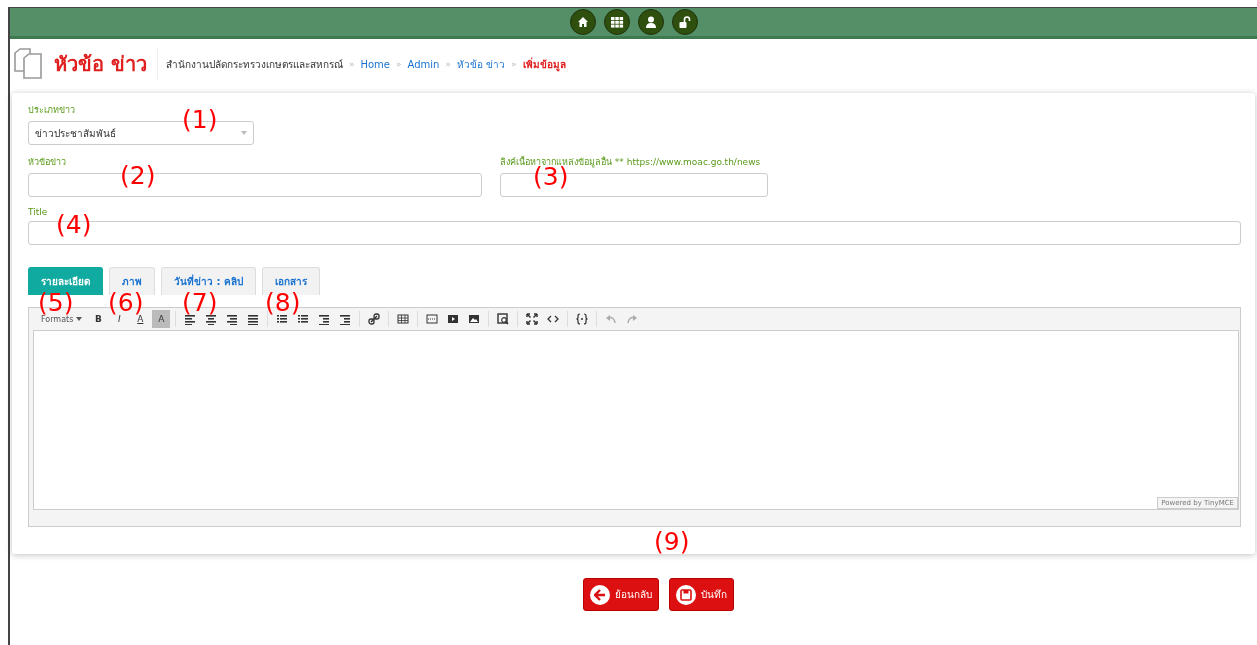  Describe the element at coordinates (303, 319) in the screenshot. I see `numbered-list-icon` at that location.